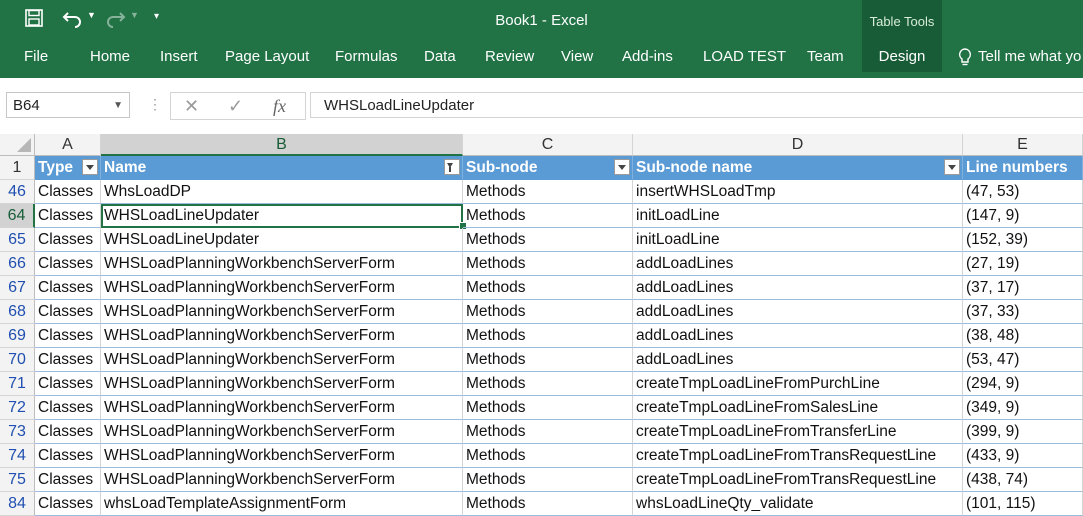 Image resolution: width=1083 pixels, height=516 pixels. Describe the element at coordinates (1023, 264) in the screenshot. I see `cell-line-numbers: (27, 19)` at that location.